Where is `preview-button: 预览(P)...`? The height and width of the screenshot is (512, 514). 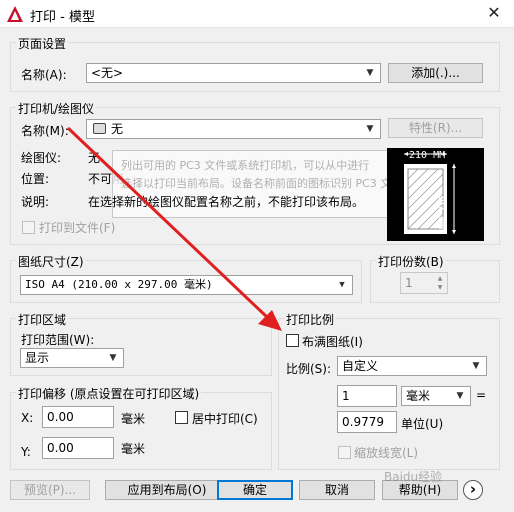
preview-button: 预览(P)... is located at coordinates (50, 490).